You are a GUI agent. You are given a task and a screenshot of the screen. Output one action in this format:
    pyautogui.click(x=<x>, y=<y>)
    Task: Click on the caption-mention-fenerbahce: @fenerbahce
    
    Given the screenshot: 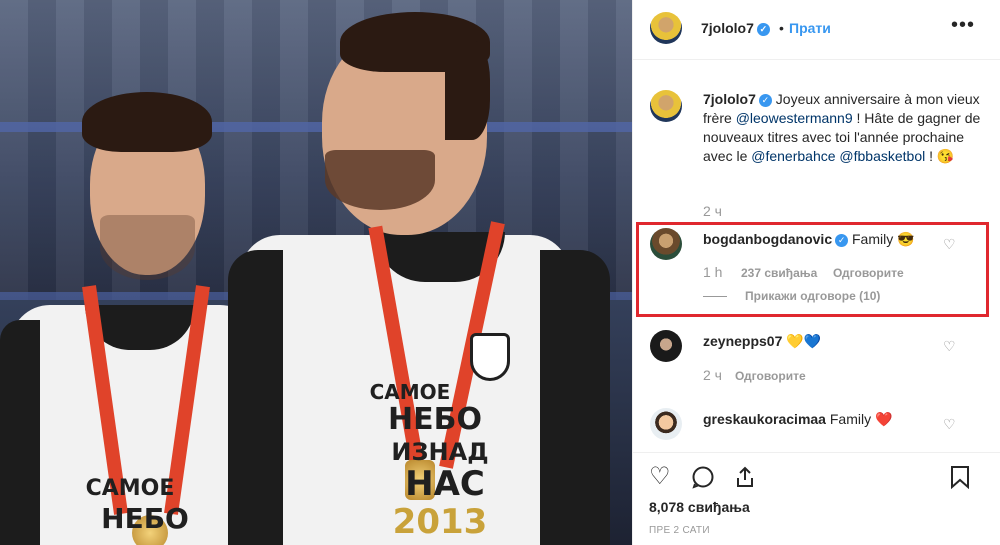 What is the action you would take?
    pyautogui.click(x=793, y=156)
    